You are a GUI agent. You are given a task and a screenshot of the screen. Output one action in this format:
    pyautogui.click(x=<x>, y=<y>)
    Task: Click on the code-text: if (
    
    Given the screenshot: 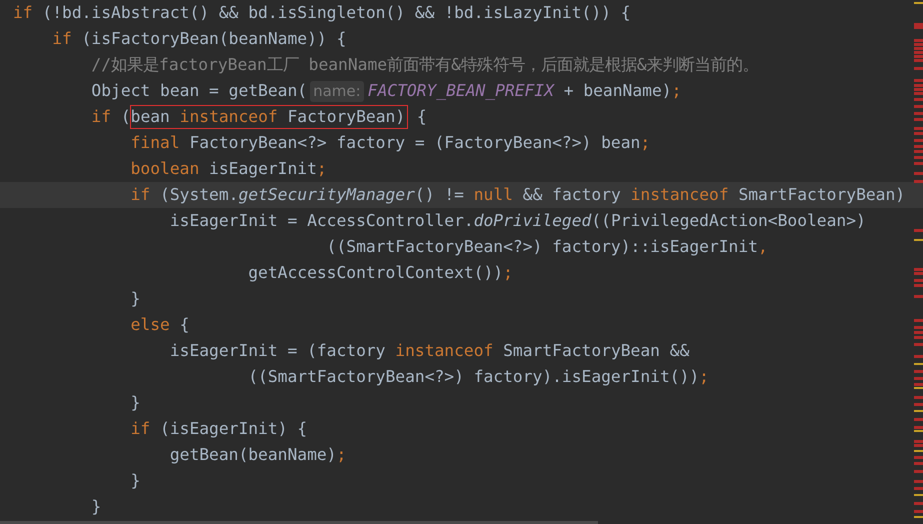 What is the action you would take?
    pyautogui.click(x=110, y=117)
    